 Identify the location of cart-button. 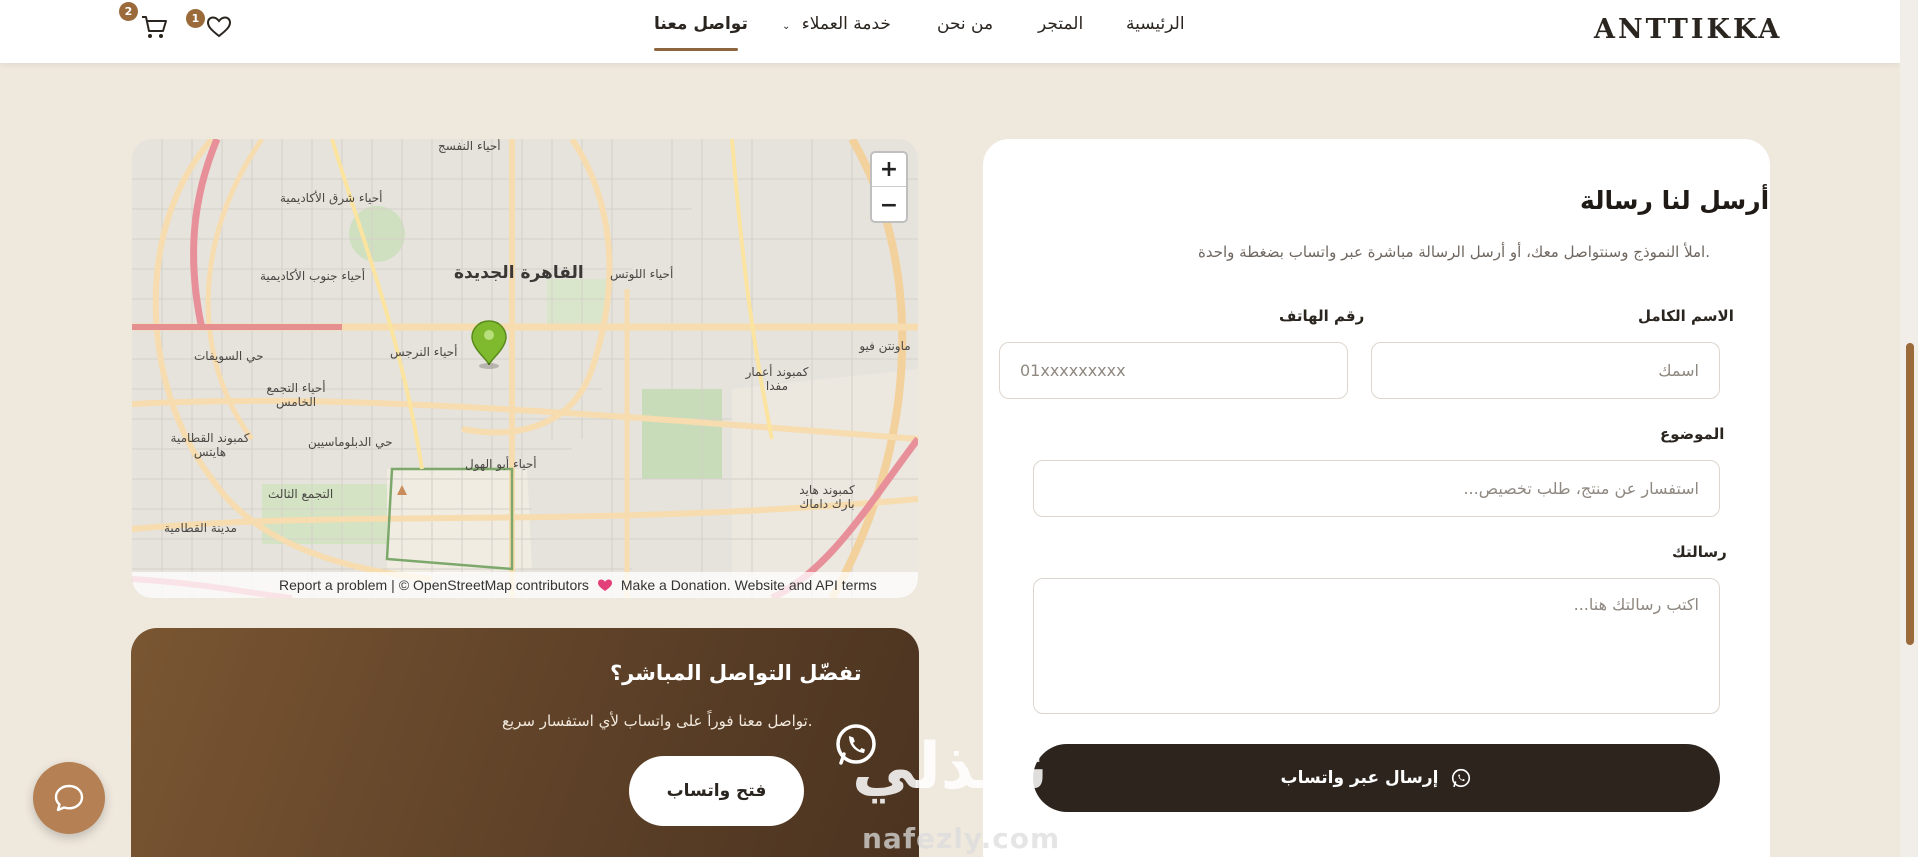
(154, 27).